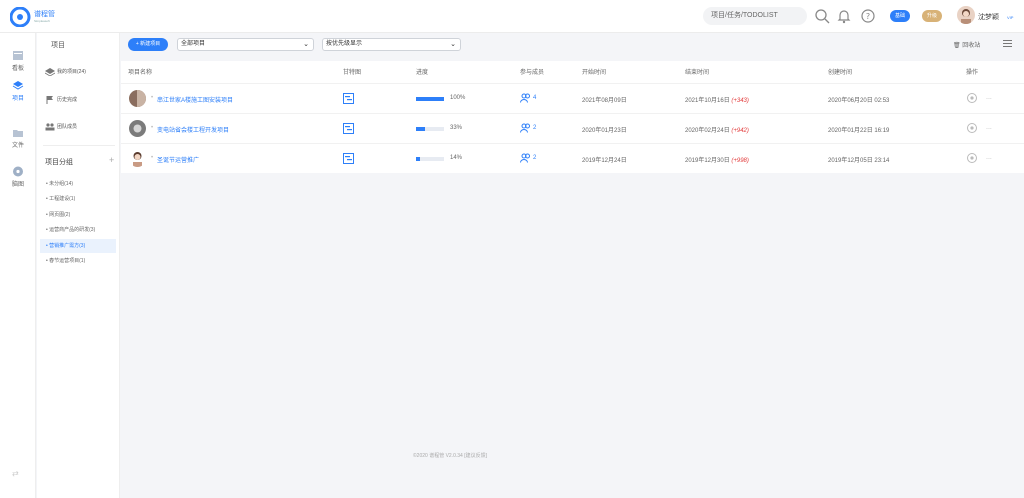 The height and width of the screenshot is (498, 1024). I want to click on help-icon: ?, so click(868, 16).